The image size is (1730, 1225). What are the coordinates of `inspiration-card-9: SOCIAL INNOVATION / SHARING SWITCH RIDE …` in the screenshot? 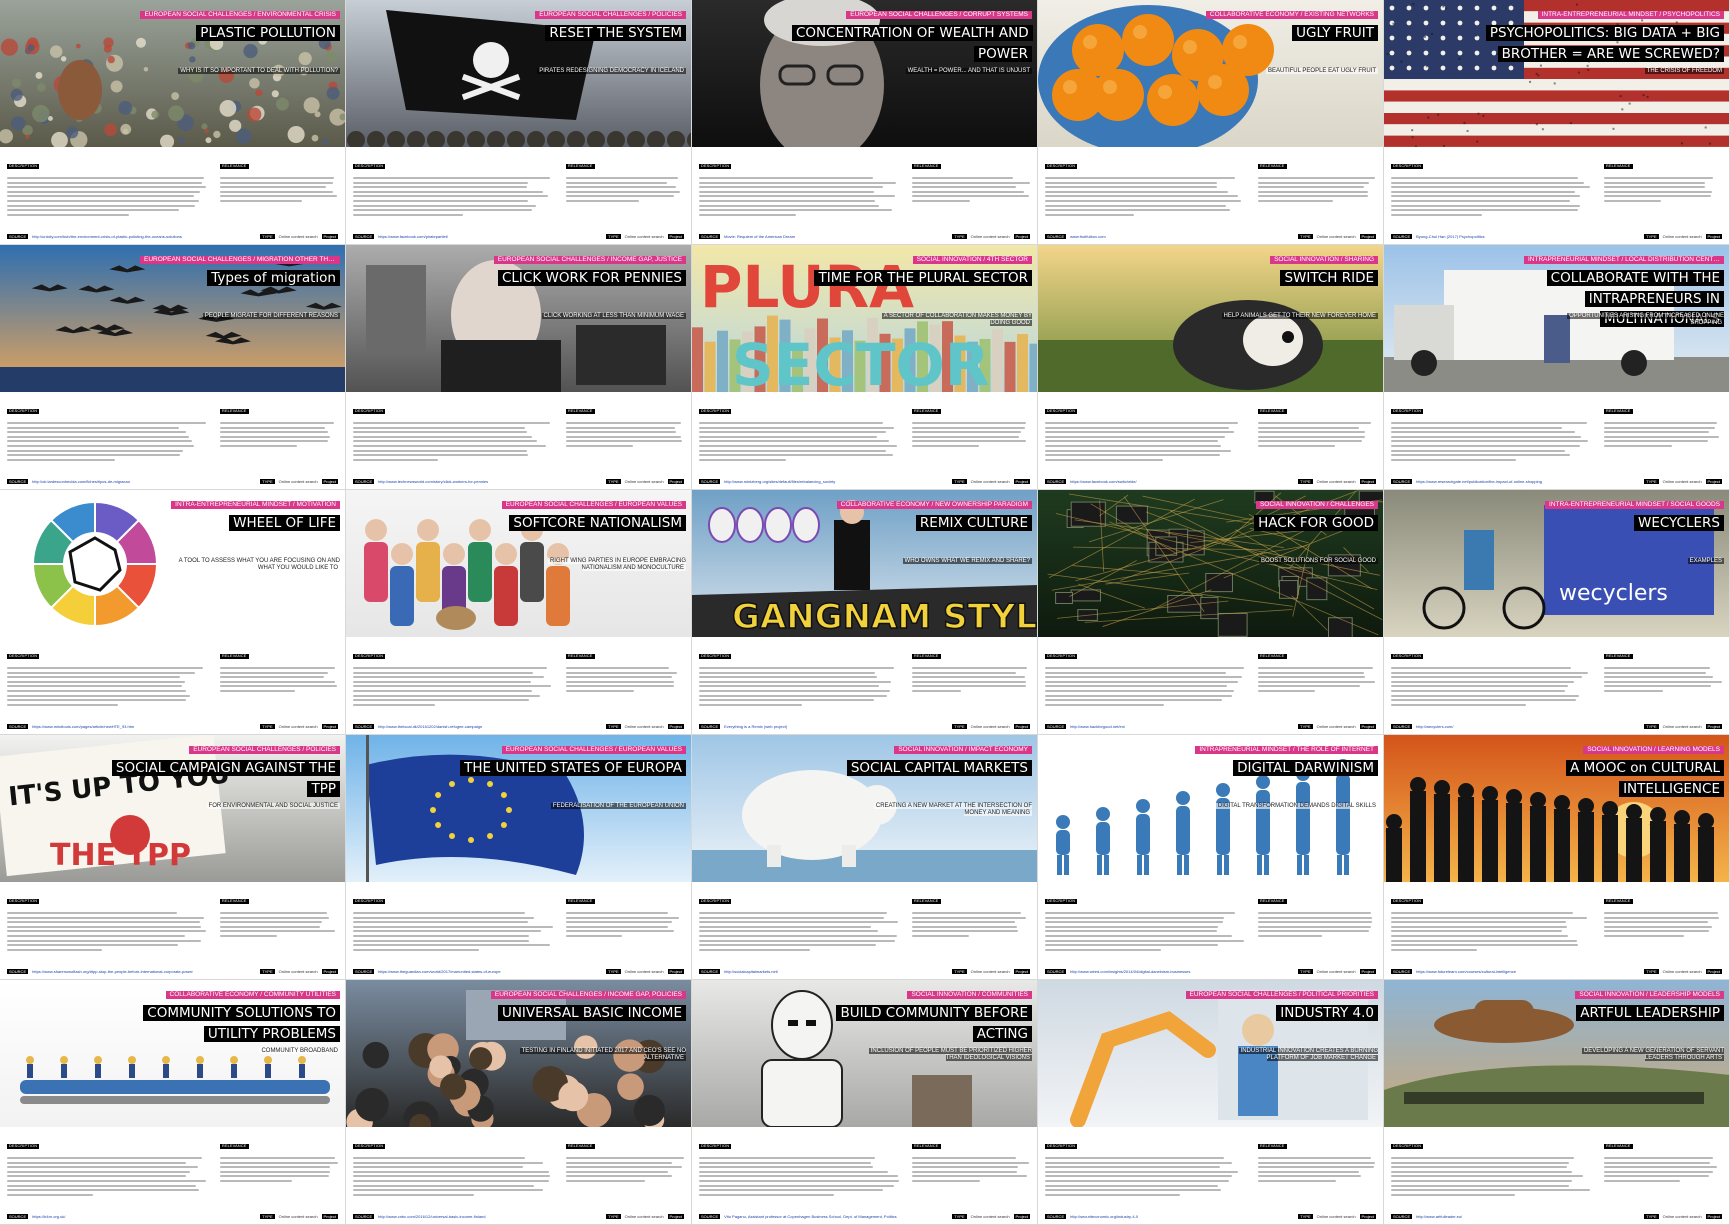 It's located at (1211, 367).